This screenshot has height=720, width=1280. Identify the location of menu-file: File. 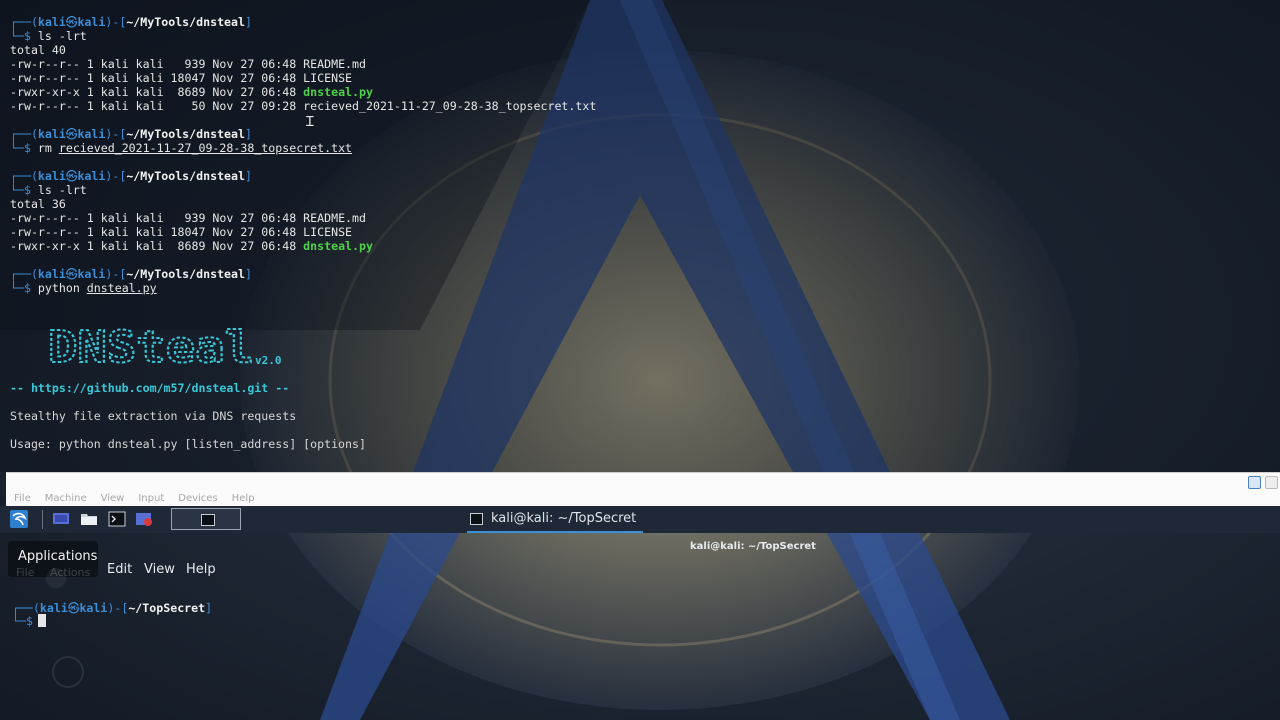
(25, 572).